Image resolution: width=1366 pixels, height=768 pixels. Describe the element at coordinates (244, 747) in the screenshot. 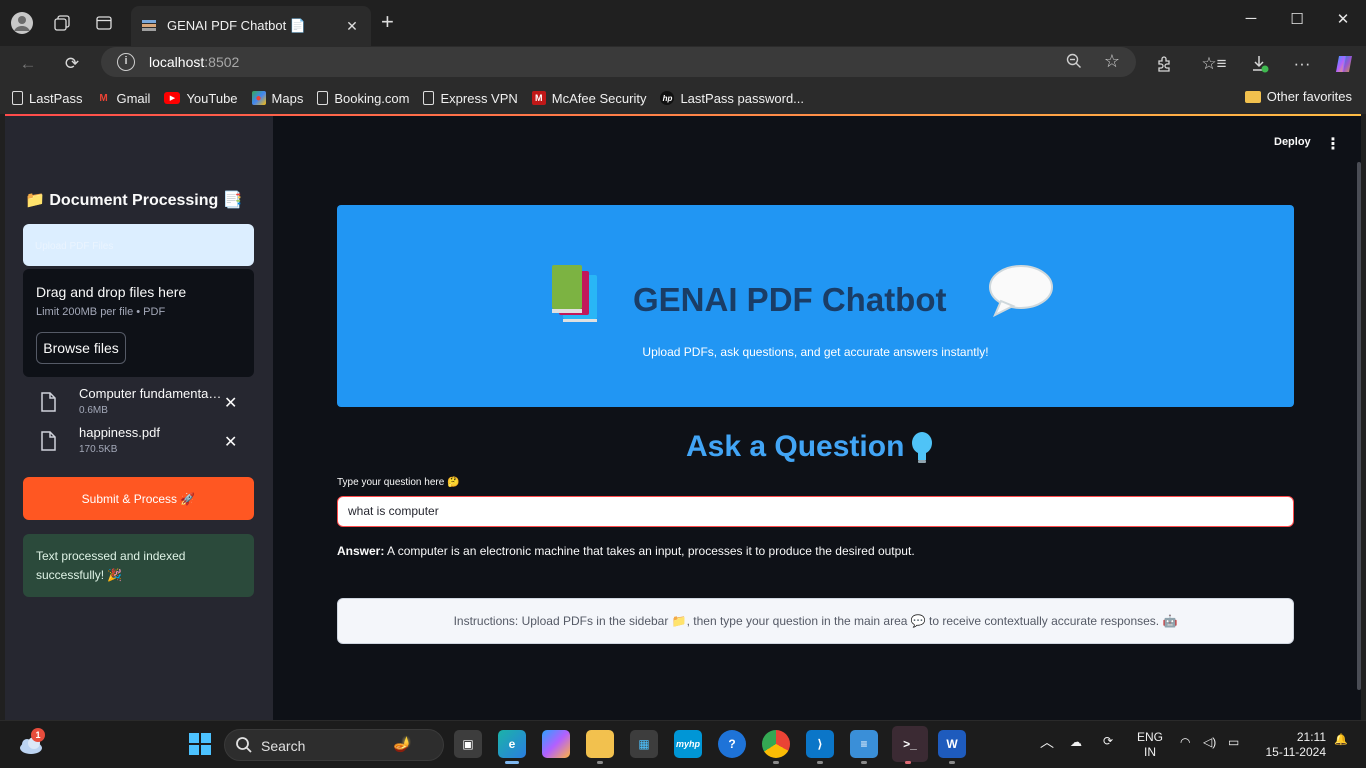

I see `search-icon` at that location.